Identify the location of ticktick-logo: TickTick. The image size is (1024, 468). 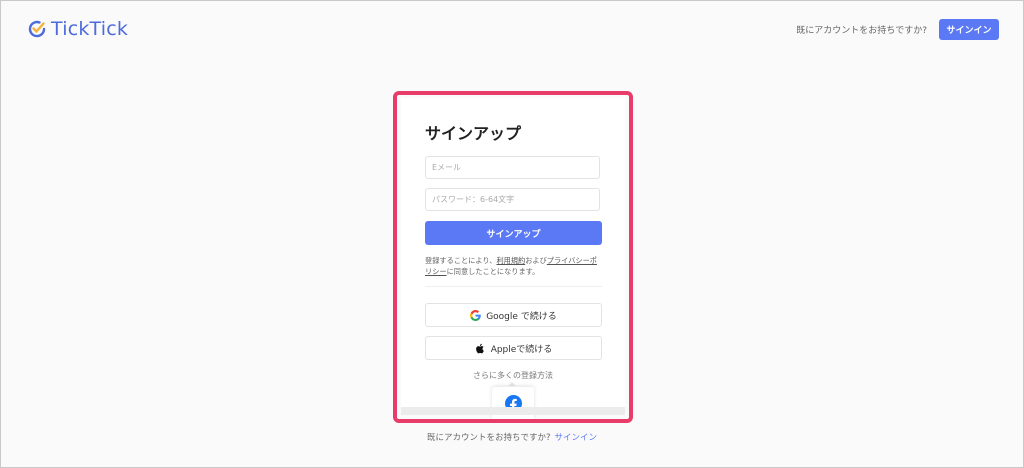
(77, 29).